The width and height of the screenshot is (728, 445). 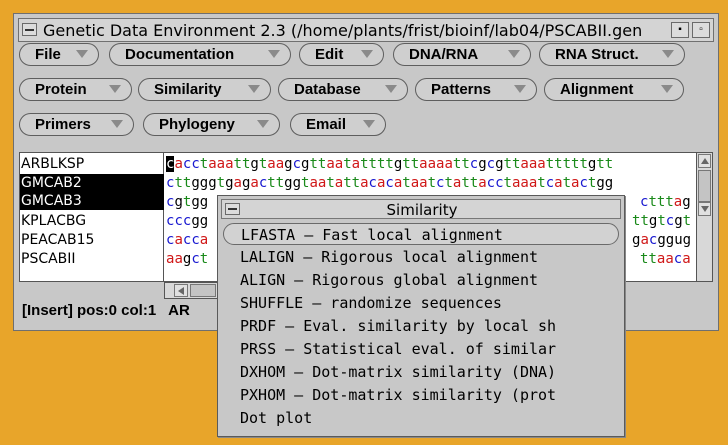 I want to click on menu-documentation: Documentation, so click(x=200, y=54).